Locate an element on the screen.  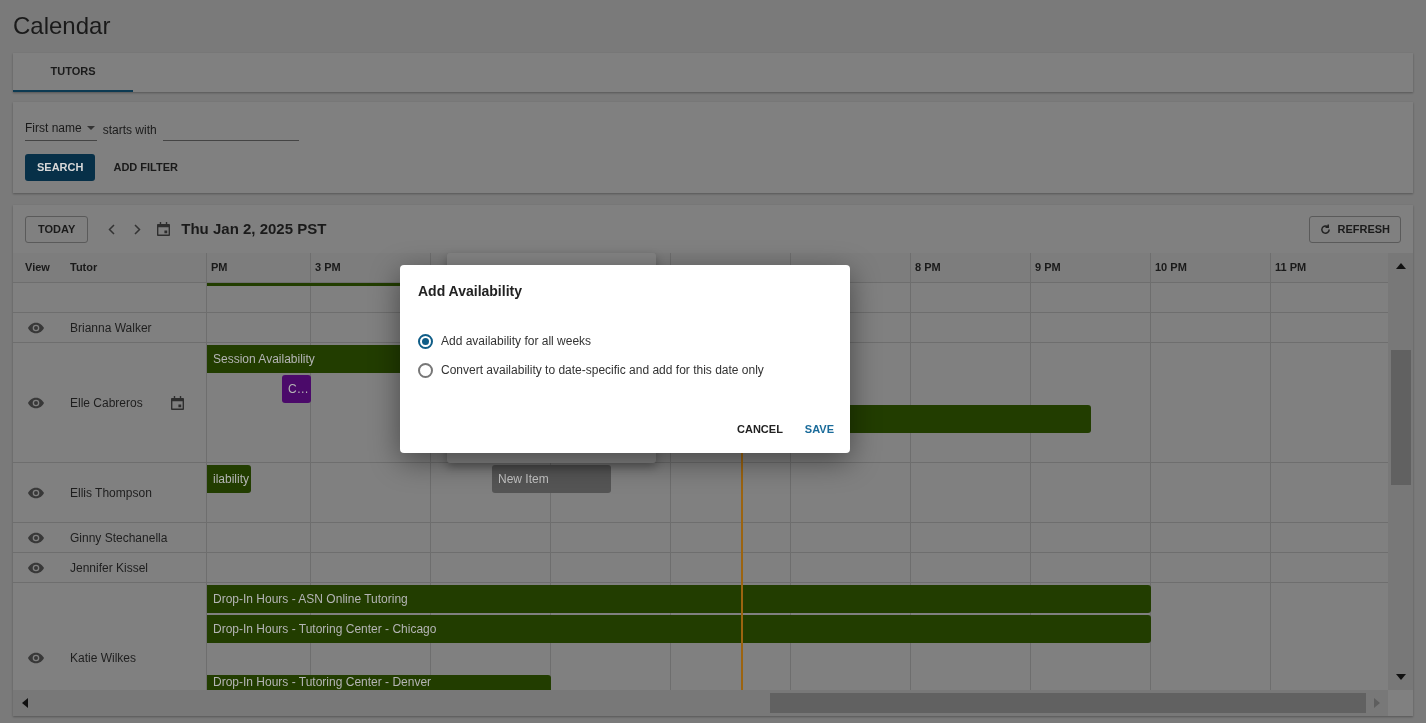
radio-option: Convert availability to date-specific and add for this date only is located at coordinates (625, 370).